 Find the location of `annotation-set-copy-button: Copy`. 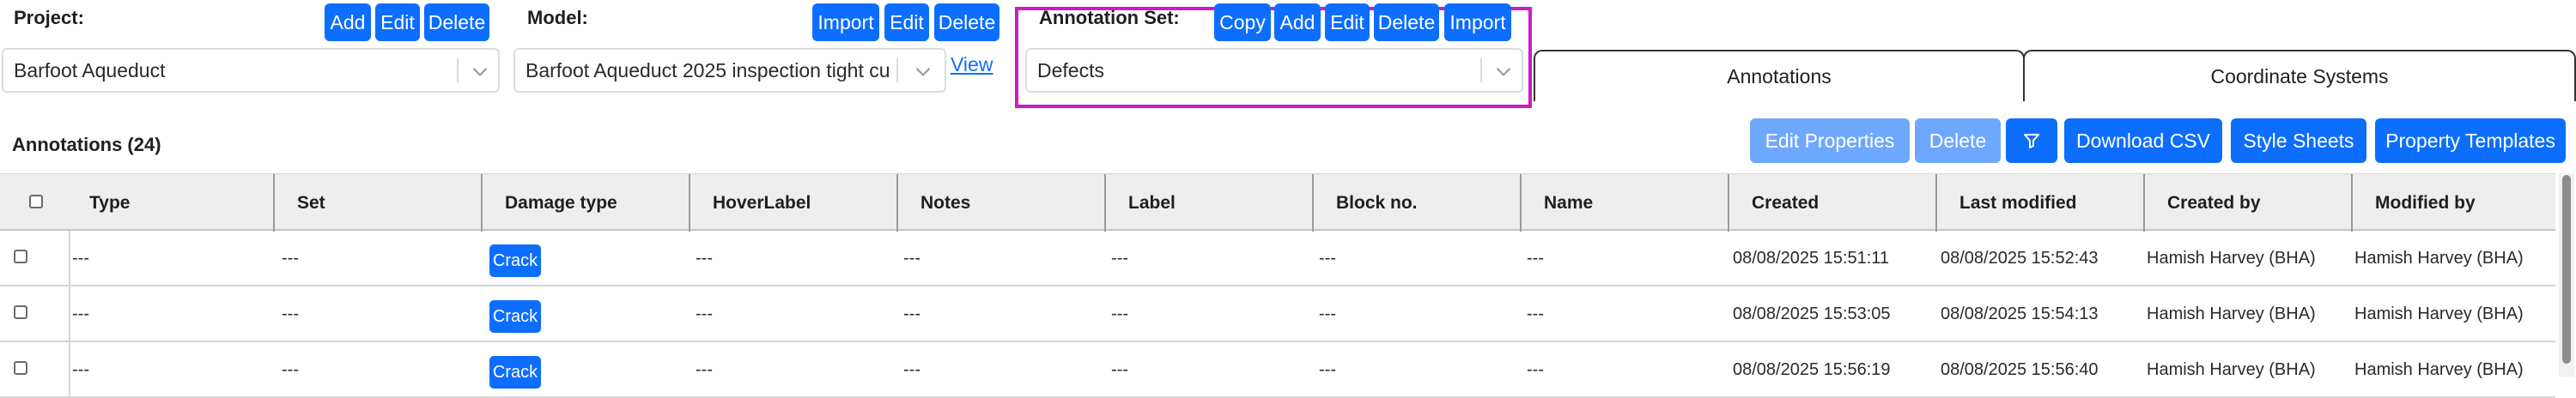

annotation-set-copy-button: Copy is located at coordinates (1243, 22).